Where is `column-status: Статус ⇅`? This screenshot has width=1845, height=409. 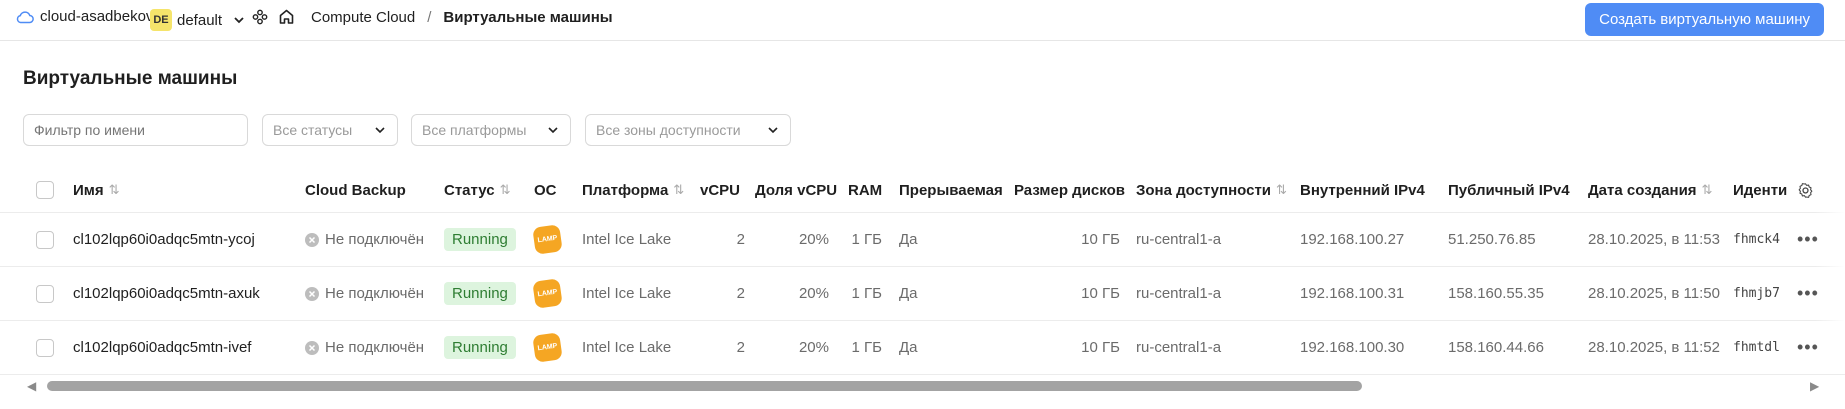 column-status: Статус ⇅ is located at coordinates (477, 190).